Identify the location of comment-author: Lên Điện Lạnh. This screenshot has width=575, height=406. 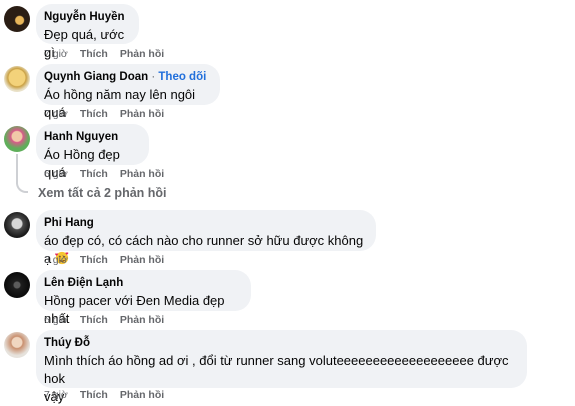
(142, 283).